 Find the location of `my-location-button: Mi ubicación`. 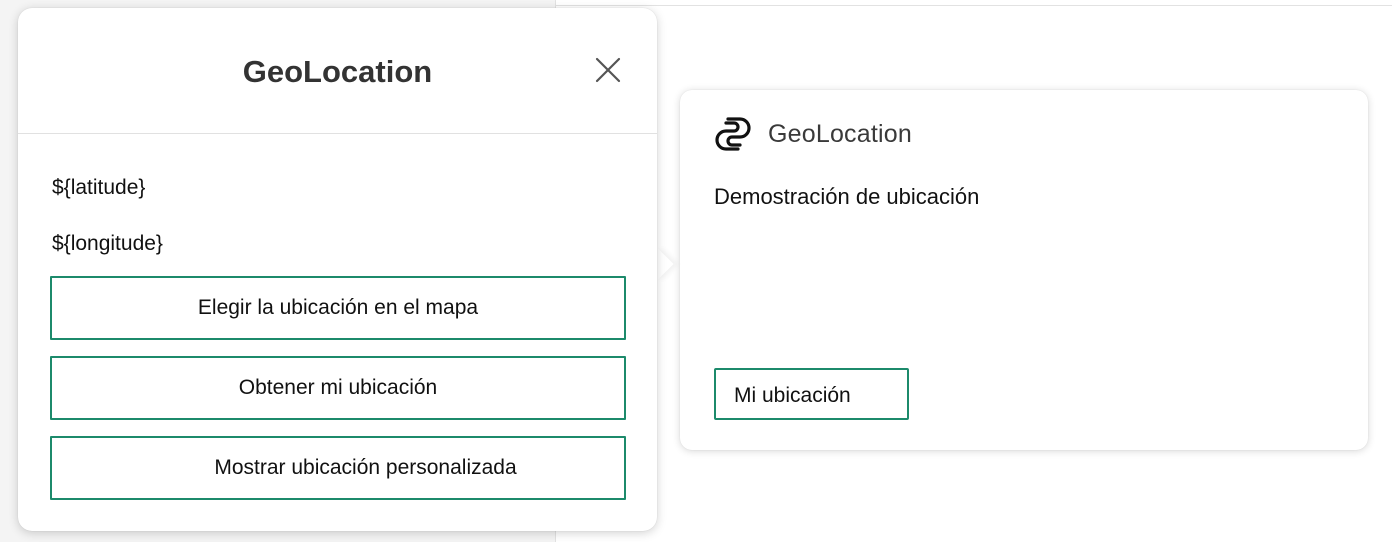

my-location-button: Mi ubicación is located at coordinates (811, 394).